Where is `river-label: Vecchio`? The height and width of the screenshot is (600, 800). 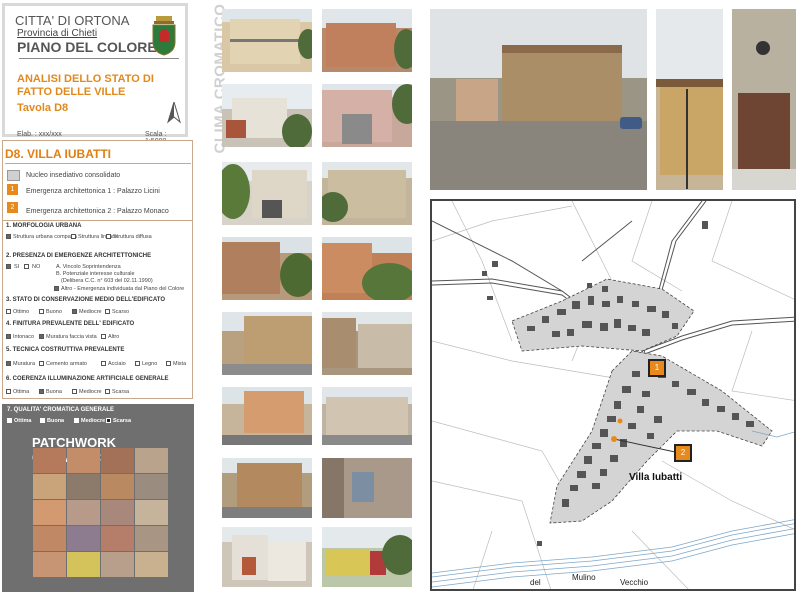
river-label: Vecchio is located at coordinates (634, 582).